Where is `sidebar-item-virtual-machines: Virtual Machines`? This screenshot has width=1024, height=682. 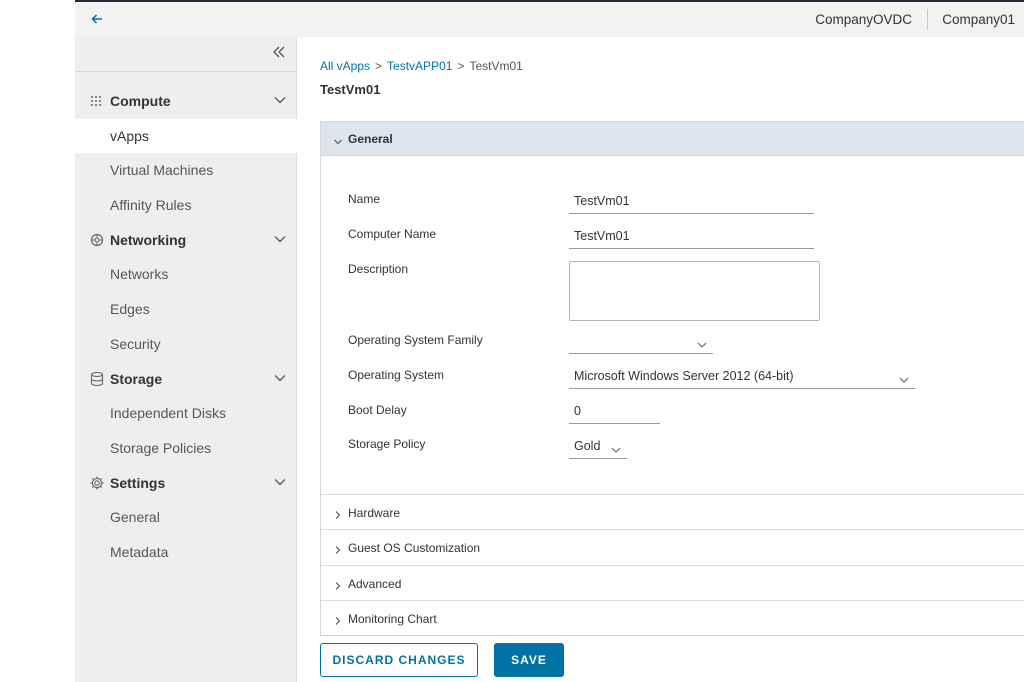 sidebar-item-virtual-machines: Virtual Machines is located at coordinates (186, 170).